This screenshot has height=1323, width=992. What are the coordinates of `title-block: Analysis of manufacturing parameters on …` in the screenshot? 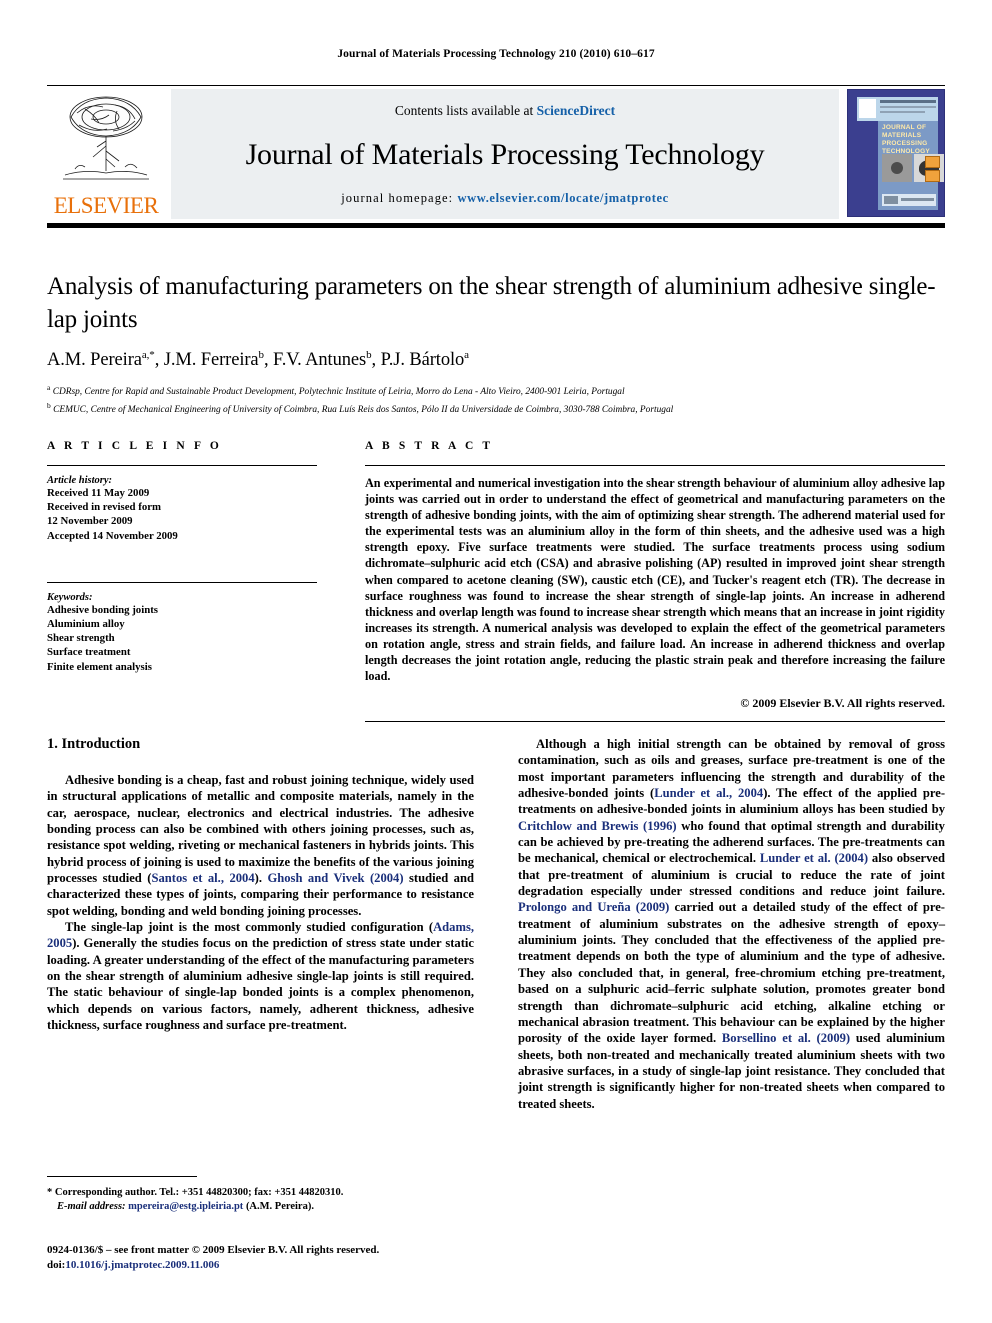 It's located at (496, 343).